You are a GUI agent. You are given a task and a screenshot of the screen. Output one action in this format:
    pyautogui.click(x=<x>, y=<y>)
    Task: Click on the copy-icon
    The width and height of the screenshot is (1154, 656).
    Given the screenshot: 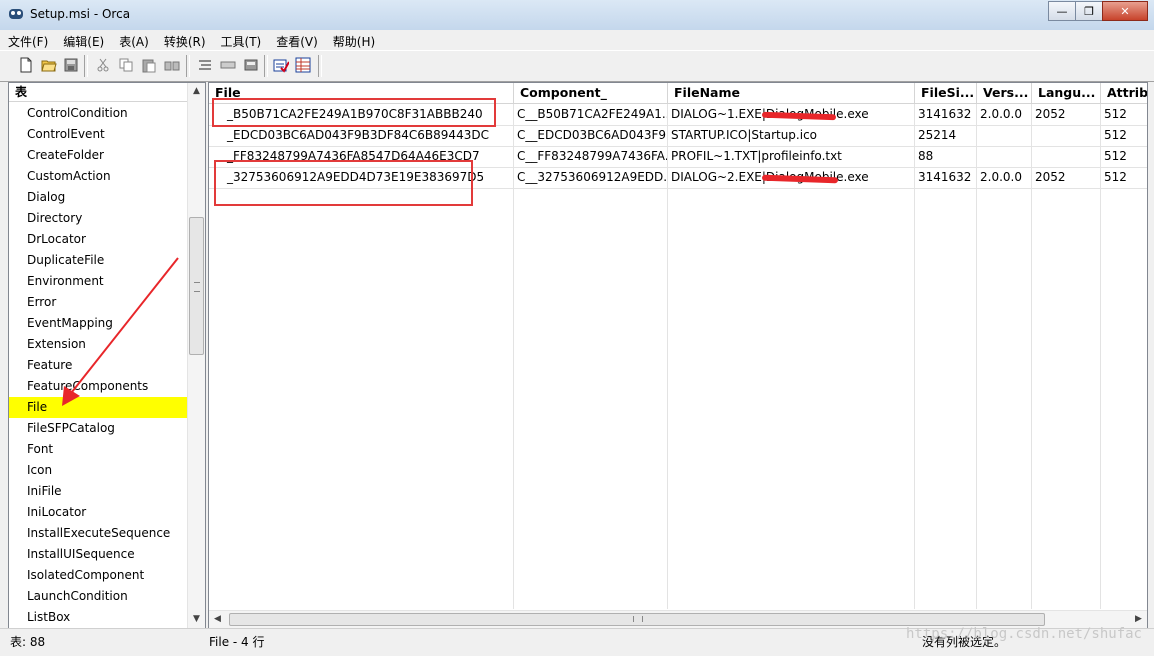 What is the action you would take?
    pyautogui.click(x=125, y=65)
    